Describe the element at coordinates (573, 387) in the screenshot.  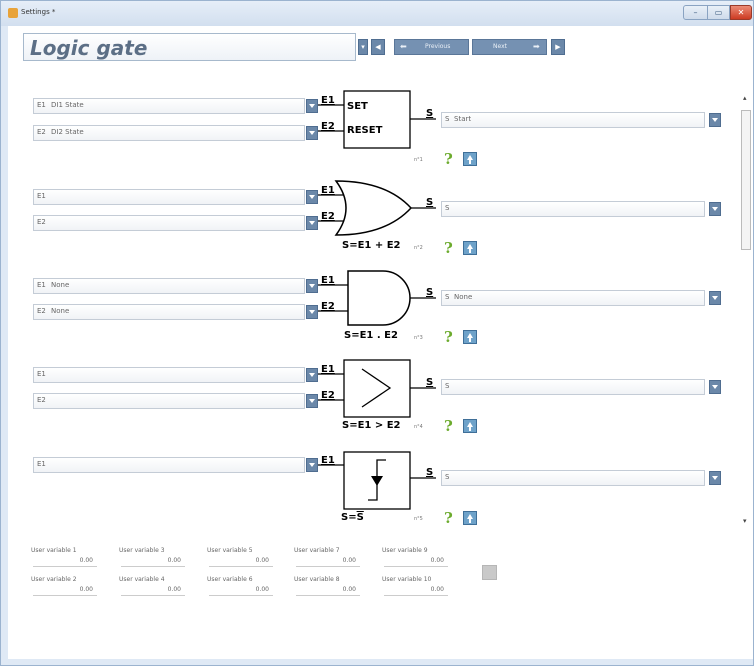
I see `gate4-s-field: S` at that location.